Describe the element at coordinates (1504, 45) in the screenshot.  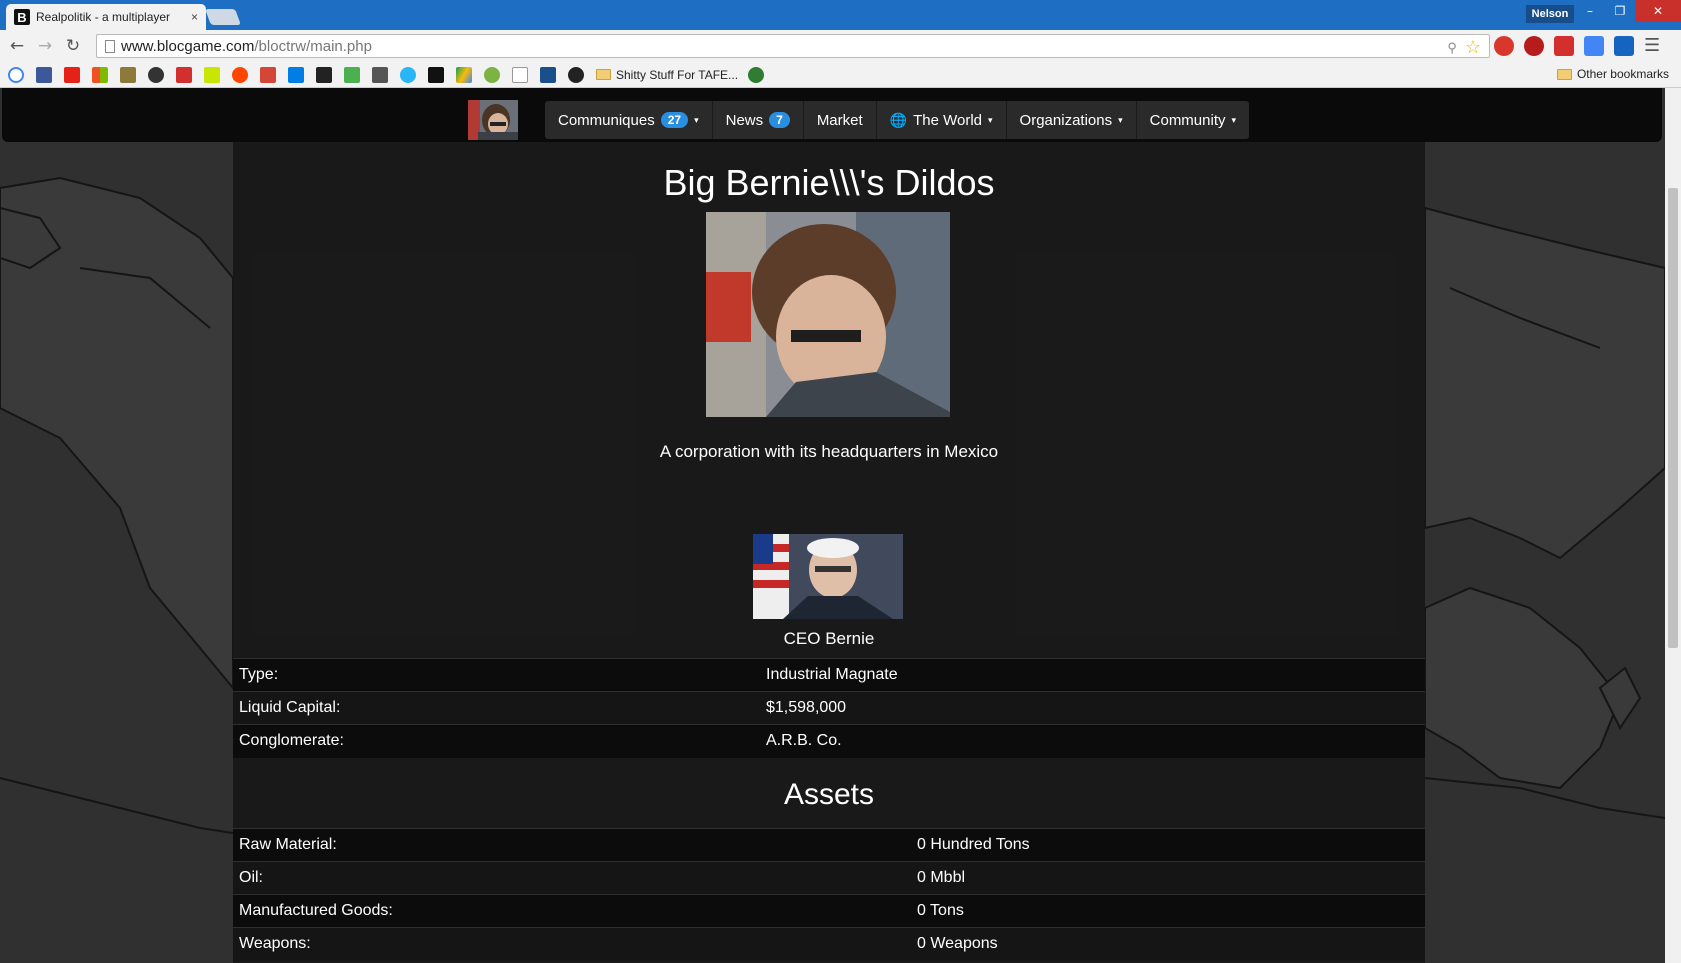
I see `adblock-icon` at that location.